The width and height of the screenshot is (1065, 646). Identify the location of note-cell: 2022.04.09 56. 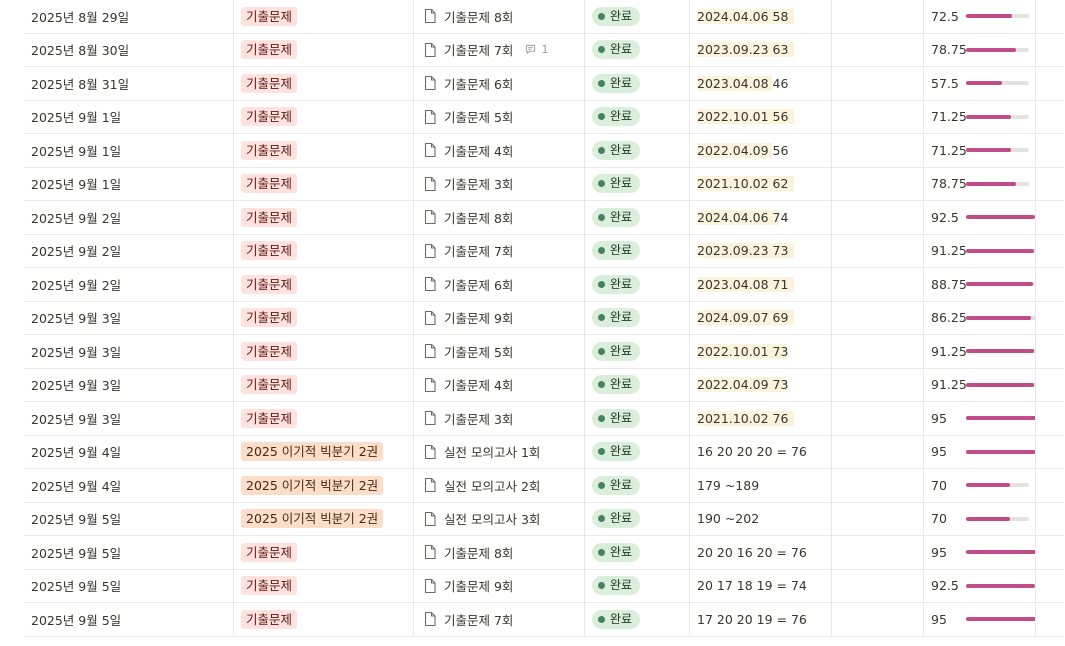
(761, 150).